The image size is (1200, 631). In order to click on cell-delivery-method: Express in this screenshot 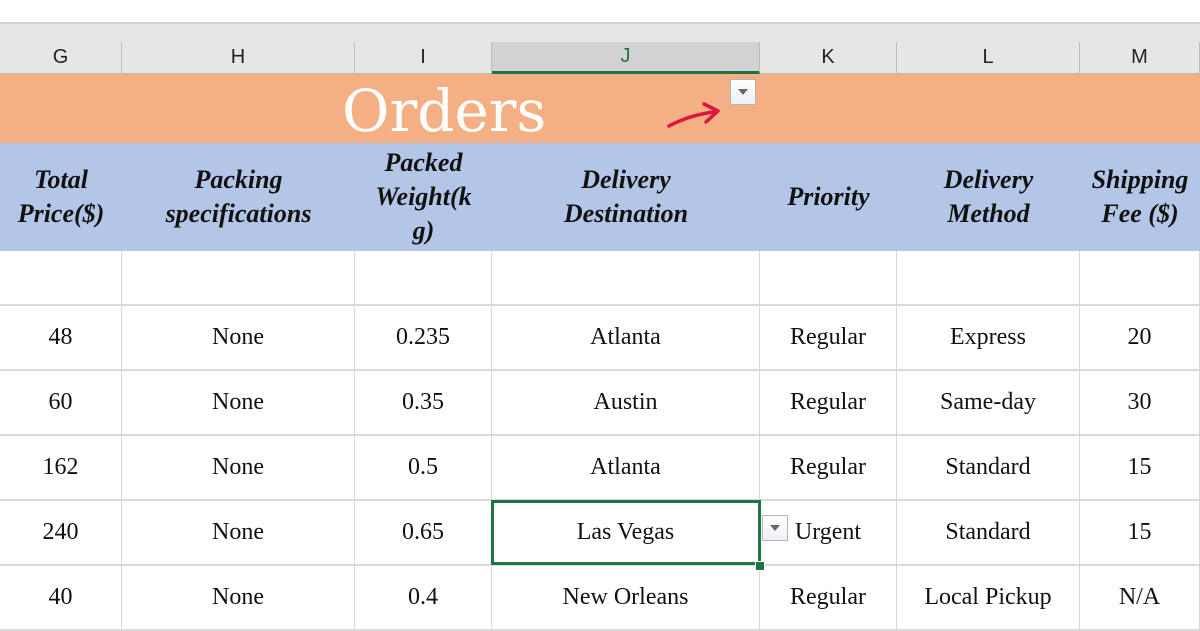, I will do `click(988, 337)`.